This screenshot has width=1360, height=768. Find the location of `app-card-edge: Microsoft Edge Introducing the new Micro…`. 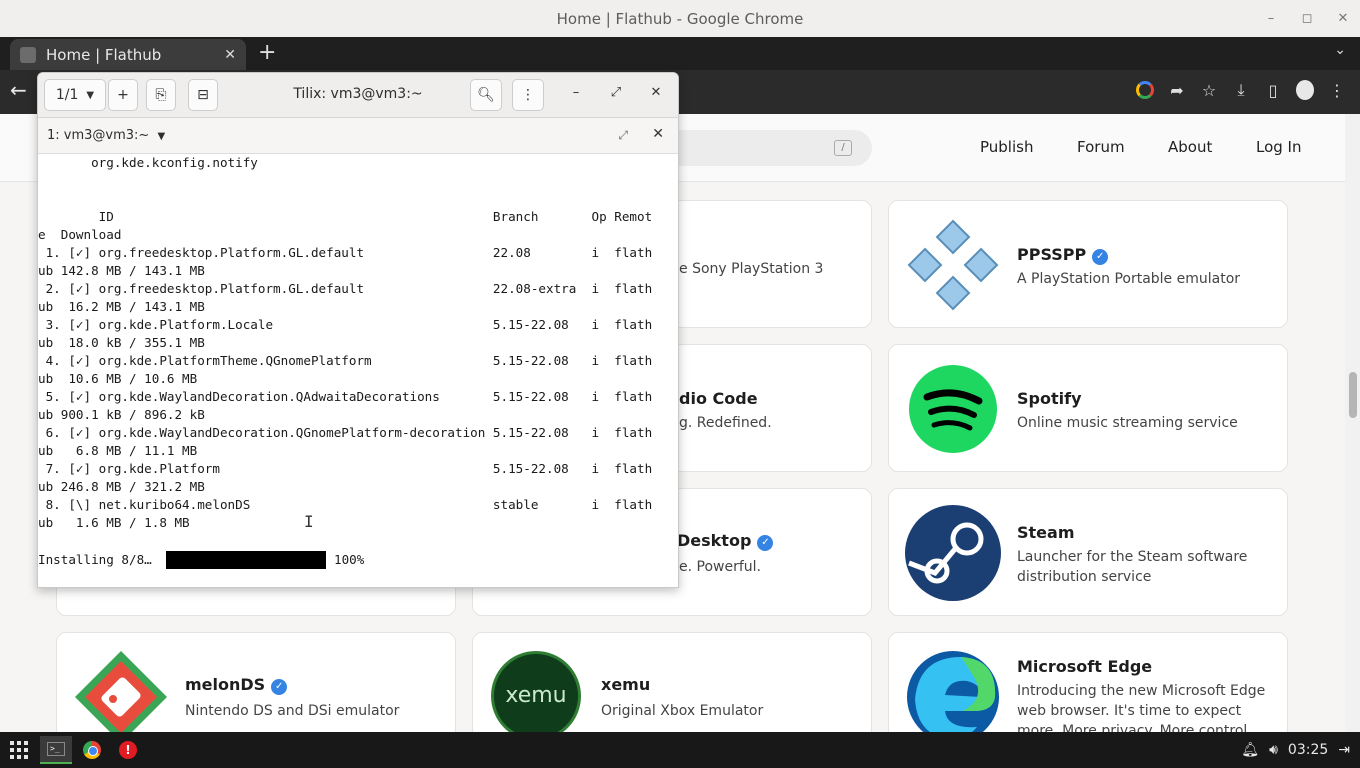

app-card-edge: Microsoft Edge Introducing the new Micro… is located at coordinates (1088, 682).